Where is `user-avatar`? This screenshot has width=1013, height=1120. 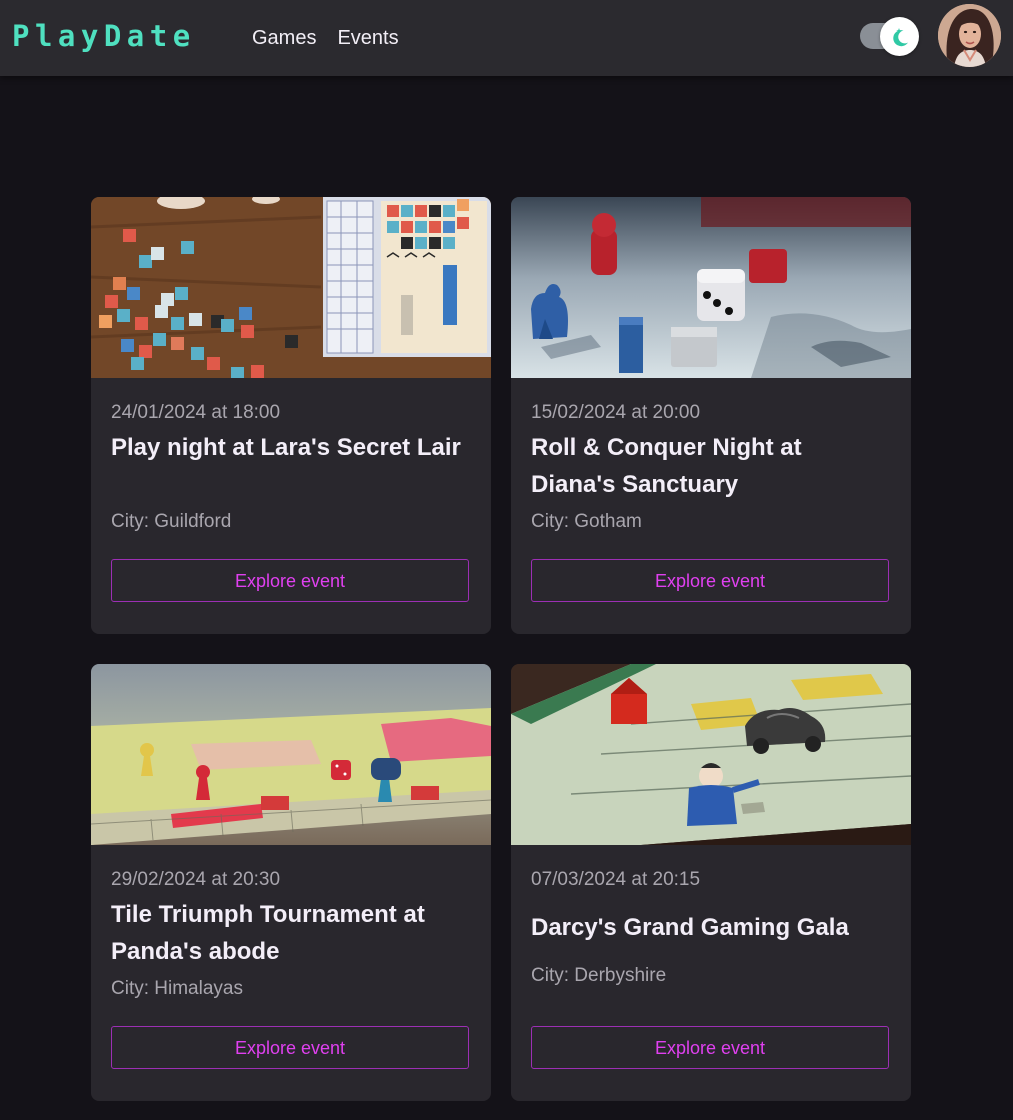
user-avatar is located at coordinates (969, 35).